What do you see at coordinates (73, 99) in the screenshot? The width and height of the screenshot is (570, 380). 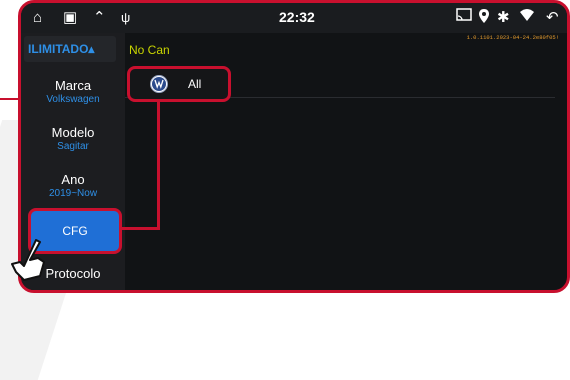 I see `sidebar-item-value: Volkswagen` at bounding box center [73, 99].